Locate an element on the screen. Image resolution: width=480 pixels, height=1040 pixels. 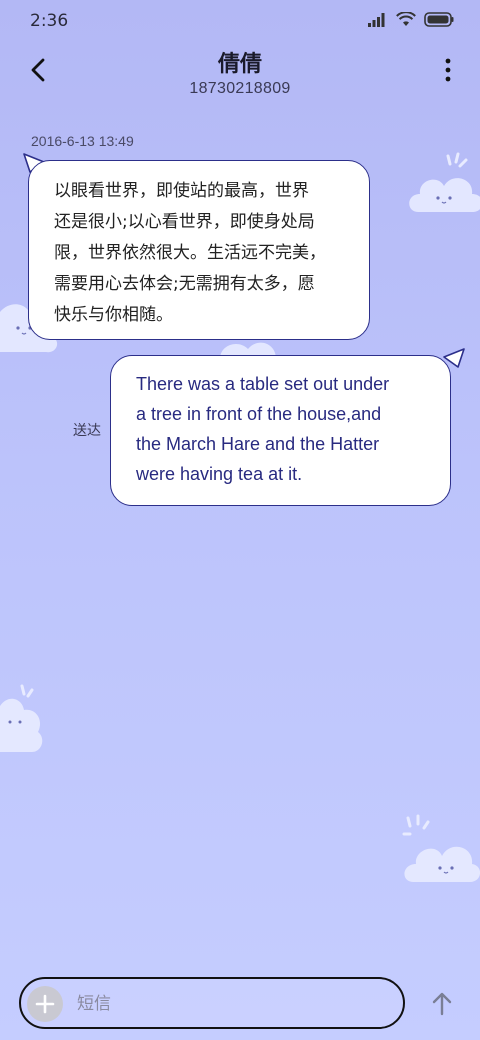
message-line: 需要用心去体会;无需拥有太多，愿 is located at coordinates (184, 284).